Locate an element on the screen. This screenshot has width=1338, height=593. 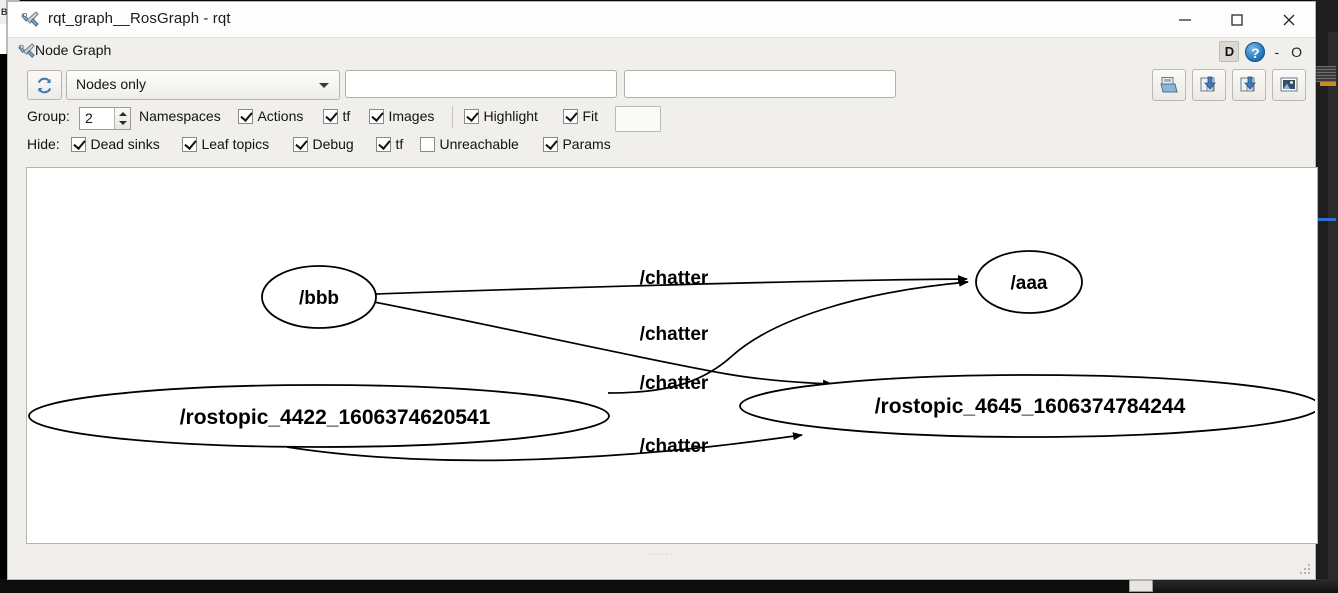
desktop-bottom-dark is located at coordinates (1244, 586).